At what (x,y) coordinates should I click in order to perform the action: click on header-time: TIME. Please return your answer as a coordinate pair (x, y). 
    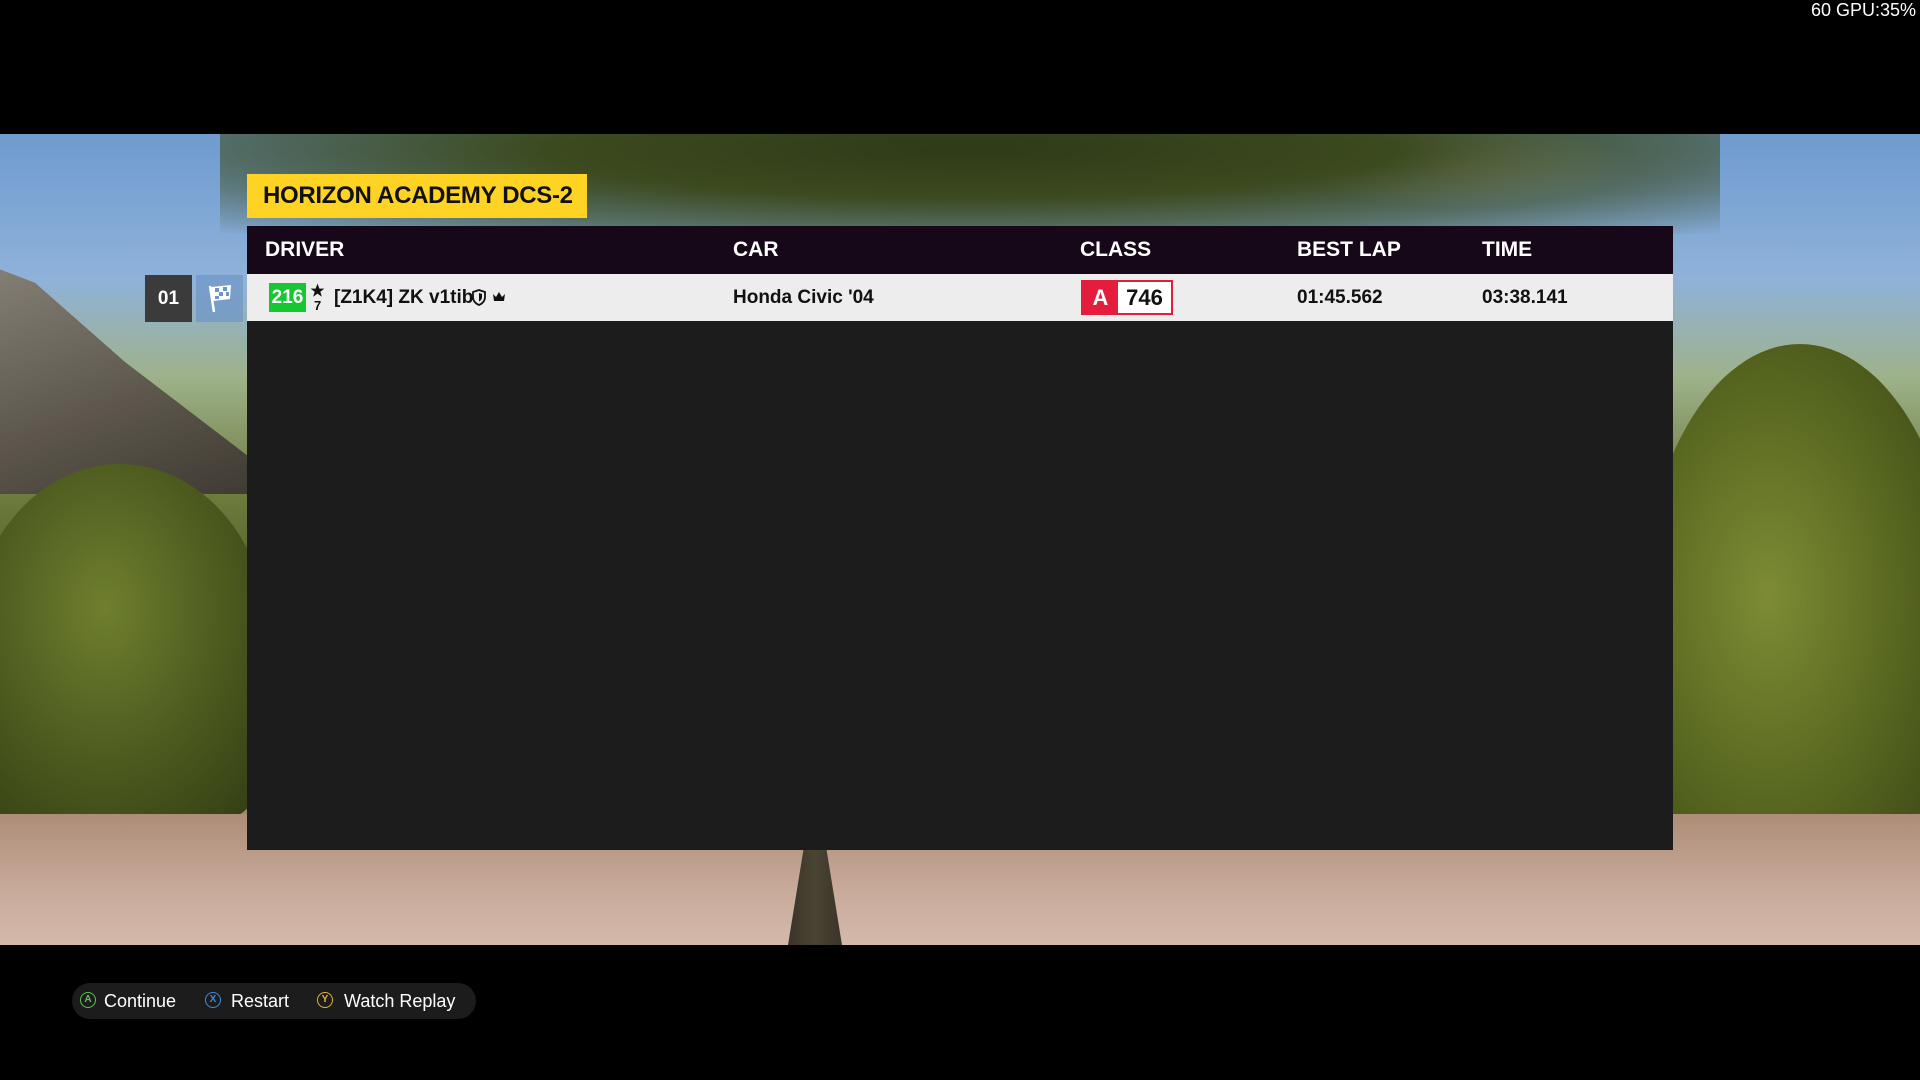
    Looking at the image, I should click on (1507, 249).